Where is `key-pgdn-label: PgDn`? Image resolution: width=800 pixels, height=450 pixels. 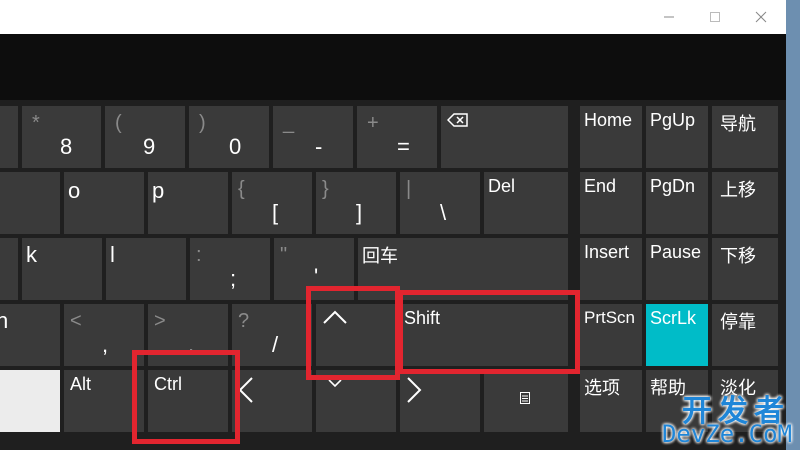
key-pgdn-label: PgDn is located at coordinates (673, 186).